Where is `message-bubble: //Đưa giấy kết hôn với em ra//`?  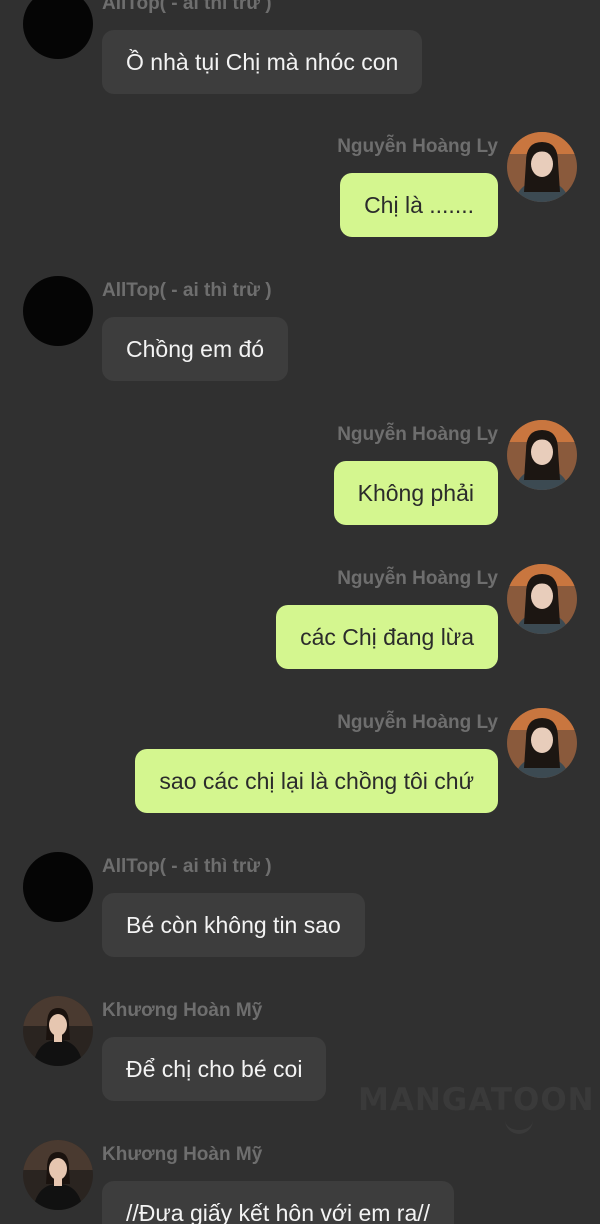
message-bubble: //Đưa giấy kết hôn với em ra// is located at coordinates (278, 1202).